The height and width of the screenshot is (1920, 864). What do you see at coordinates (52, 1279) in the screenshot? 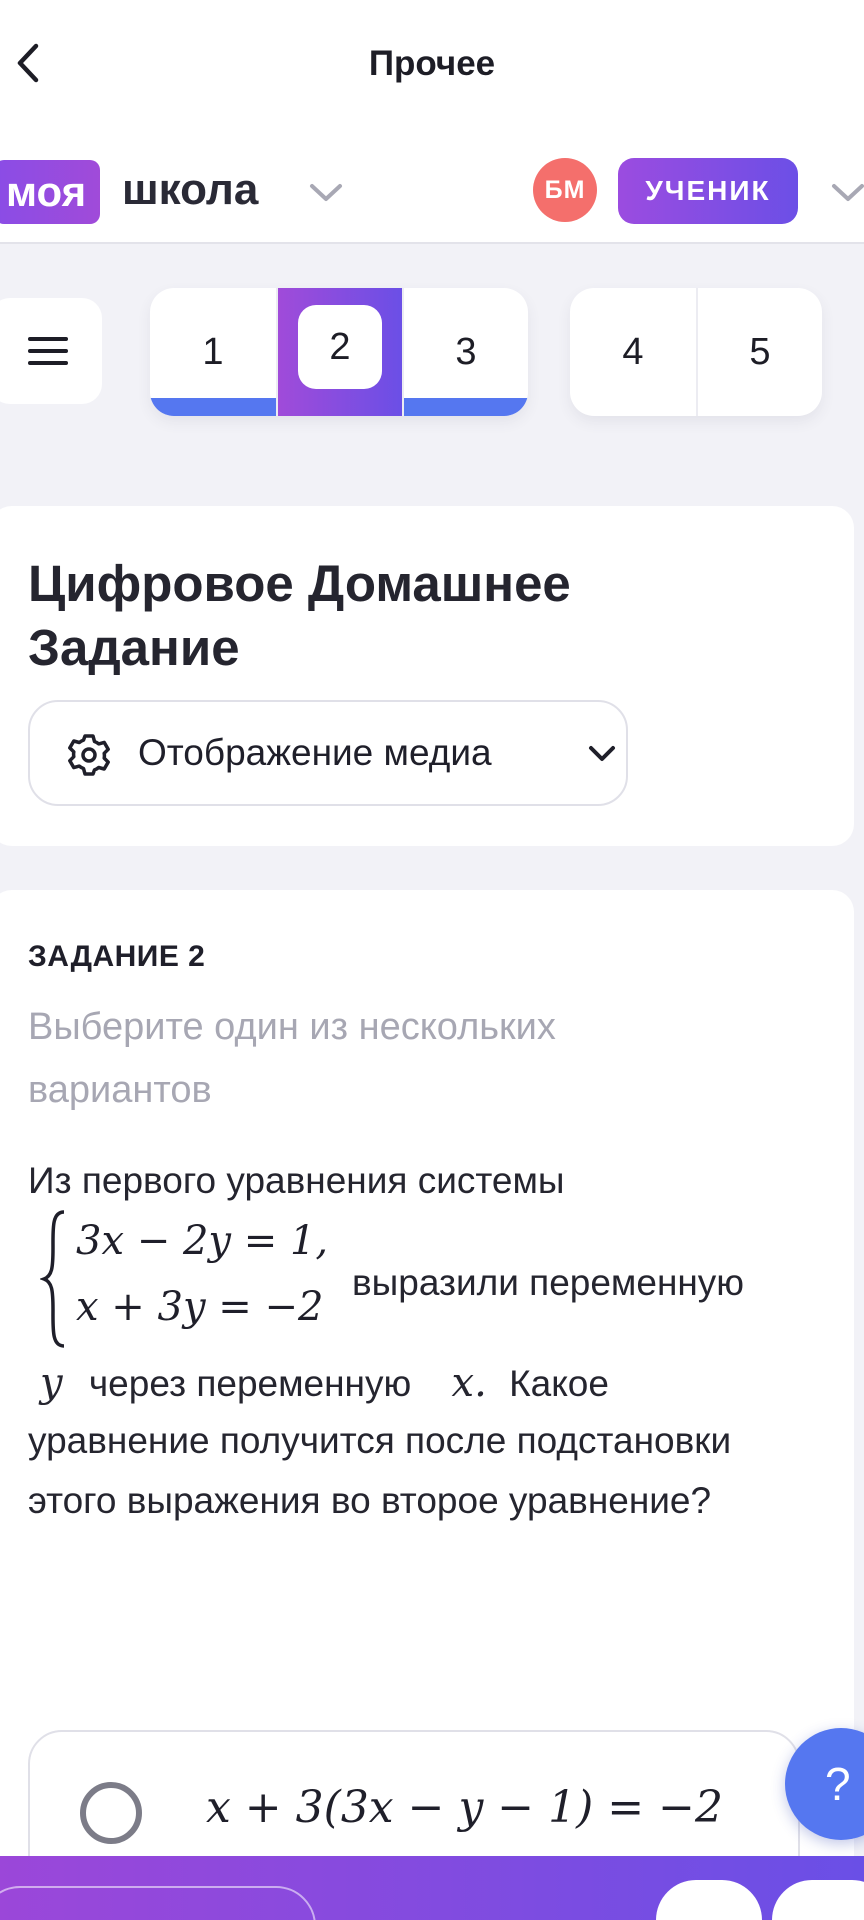
I see `brace-icon` at bounding box center [52, 1279].